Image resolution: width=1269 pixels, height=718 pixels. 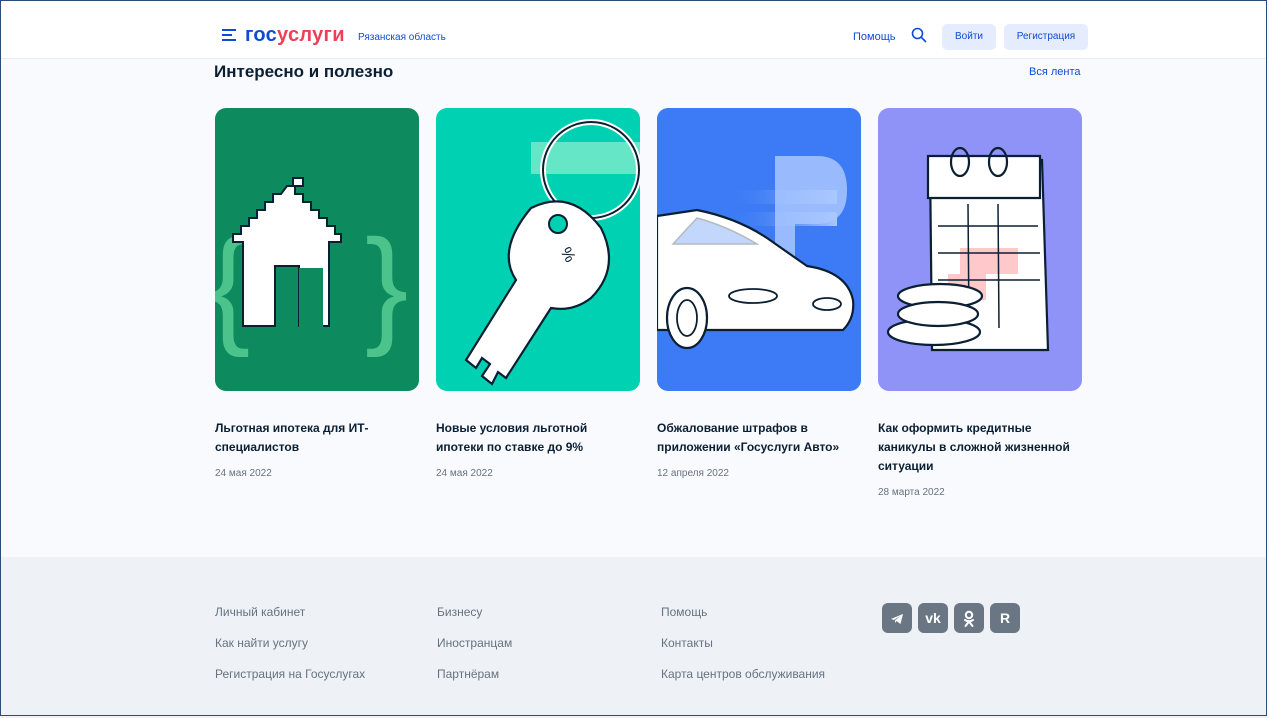 What do you see at coordinates (474, 613) in the screenshot?
I see `footer-link-business: Бизнесу` at bounding box center [474, 613].